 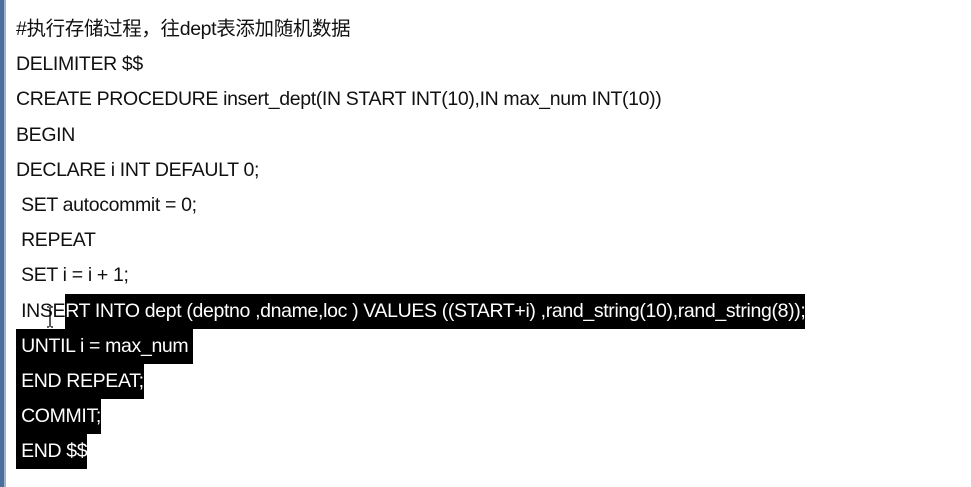 What do you see at coordinates (410, 381) in the screenshot?
I see `code-line-end-repeat: END REPEAT;` at bounding box center [410, 381].